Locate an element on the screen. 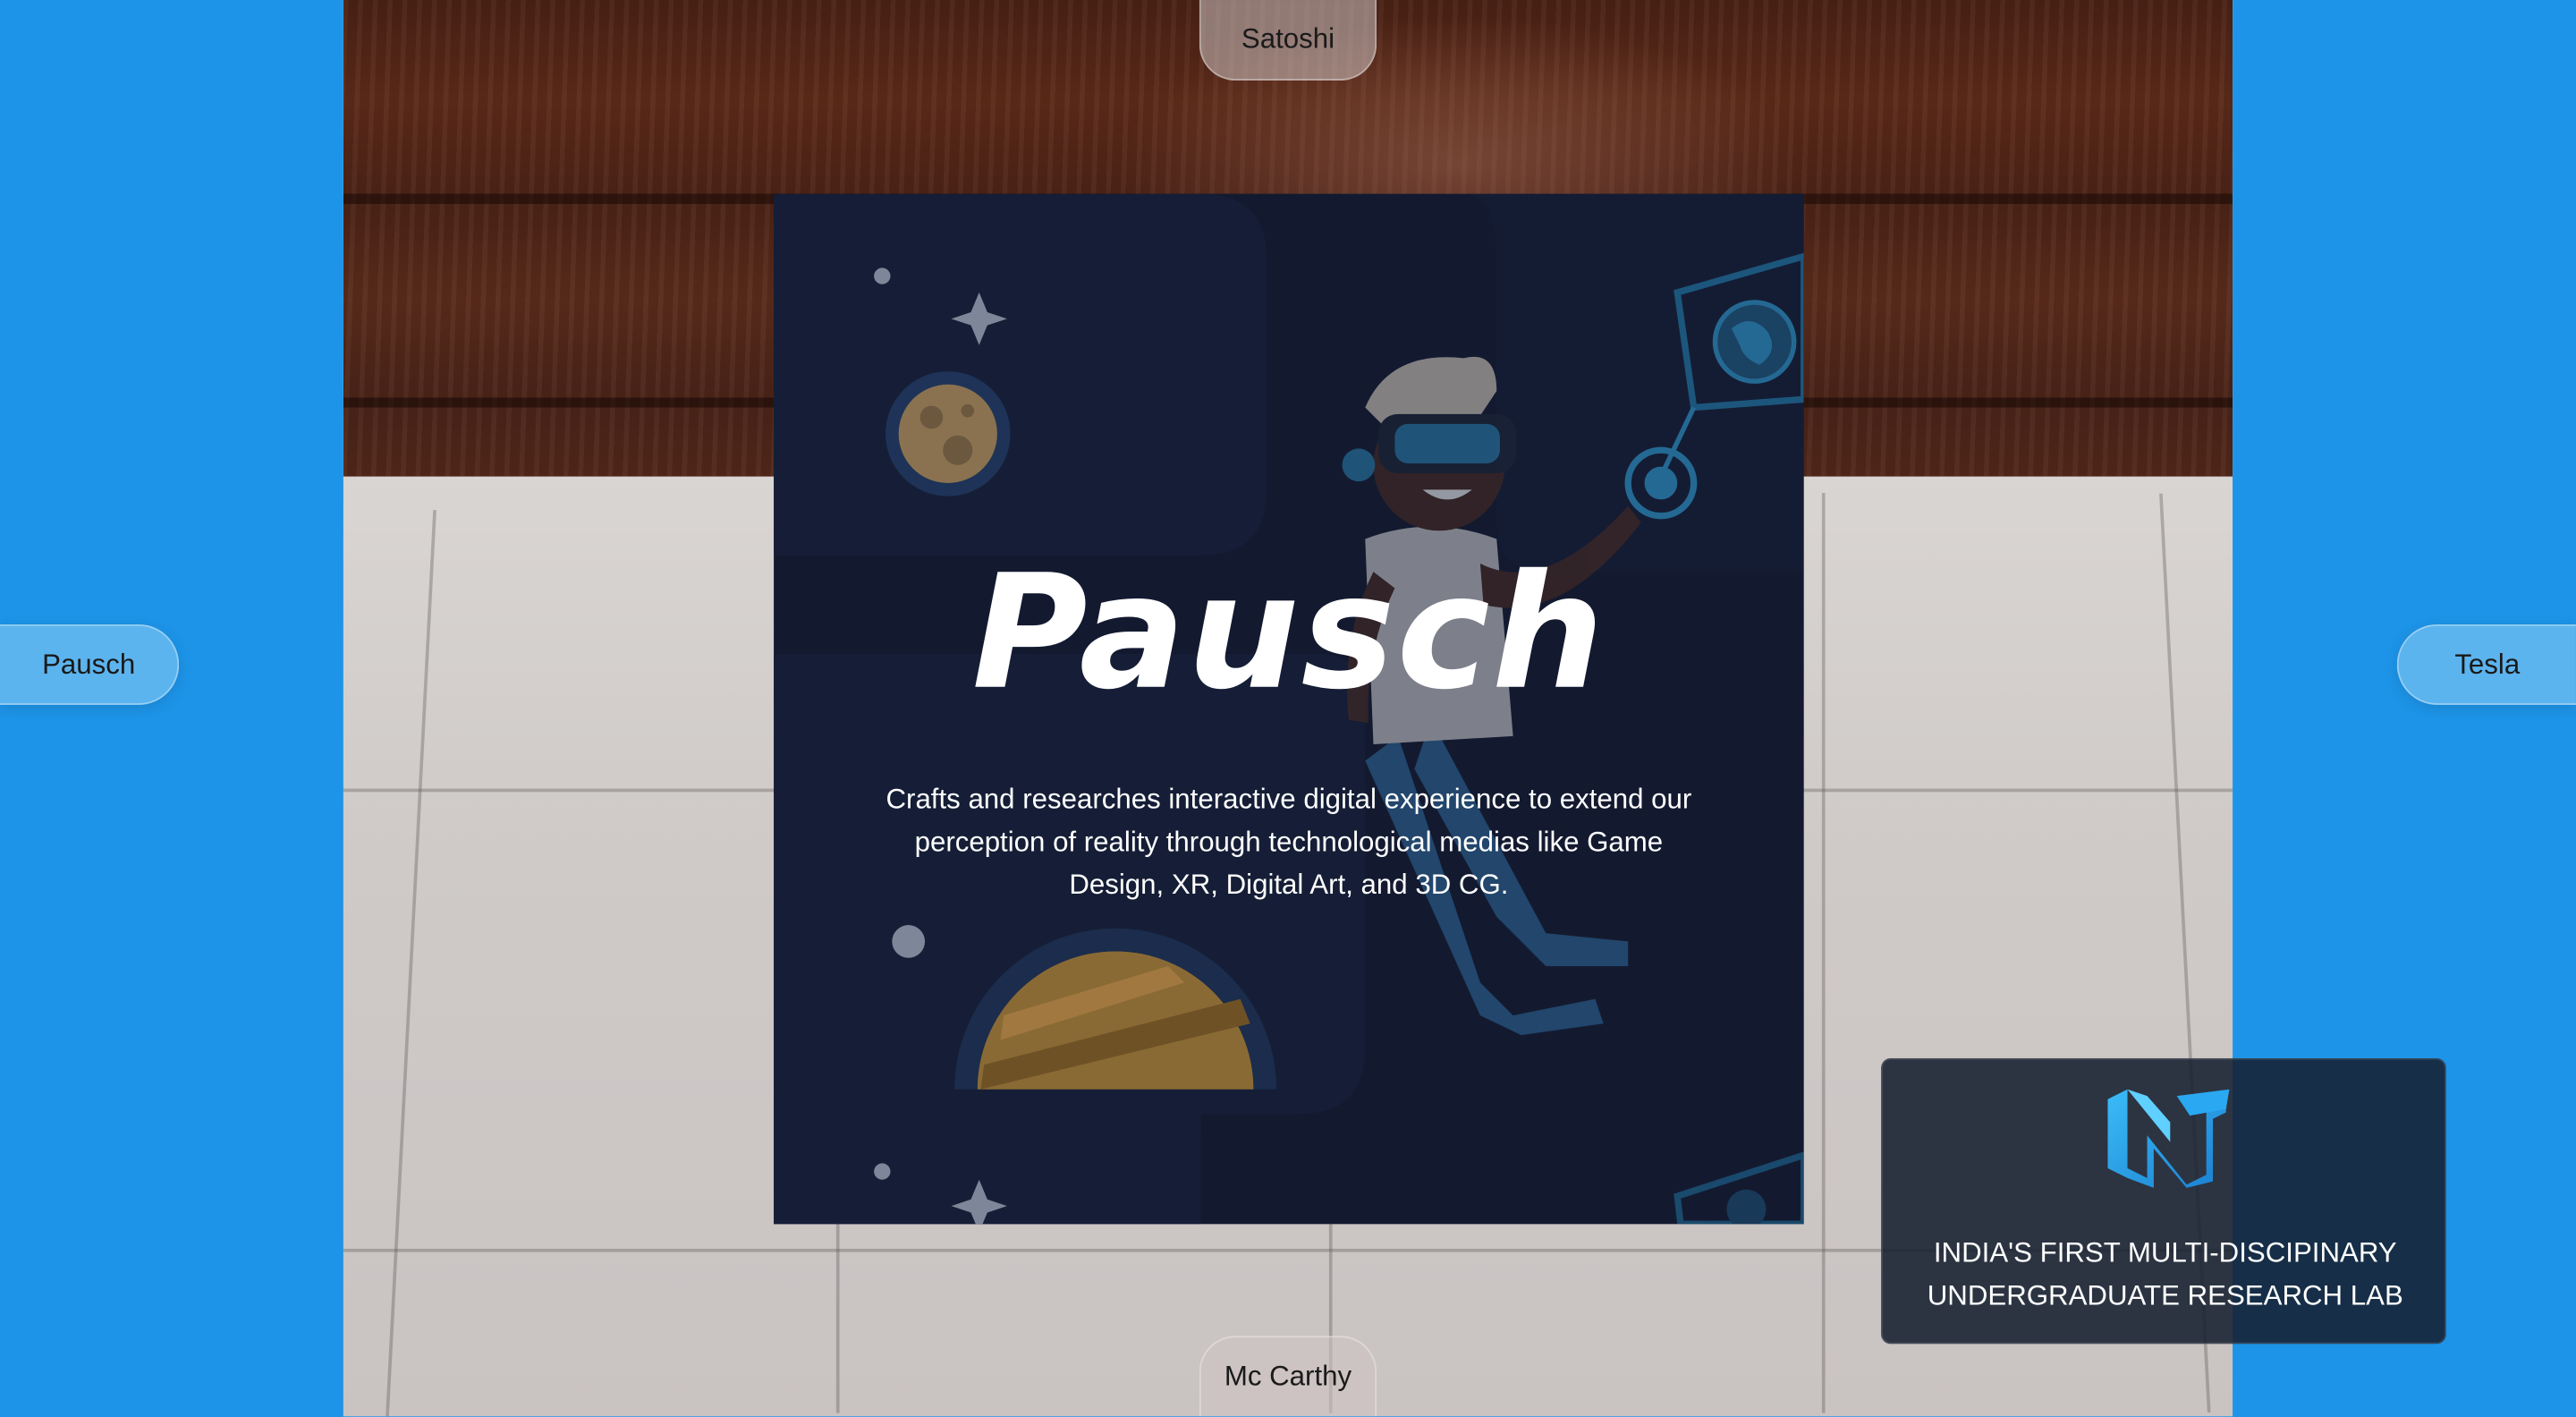  nav-tab-pausch: Pausch is located at coordinates (90, 665).